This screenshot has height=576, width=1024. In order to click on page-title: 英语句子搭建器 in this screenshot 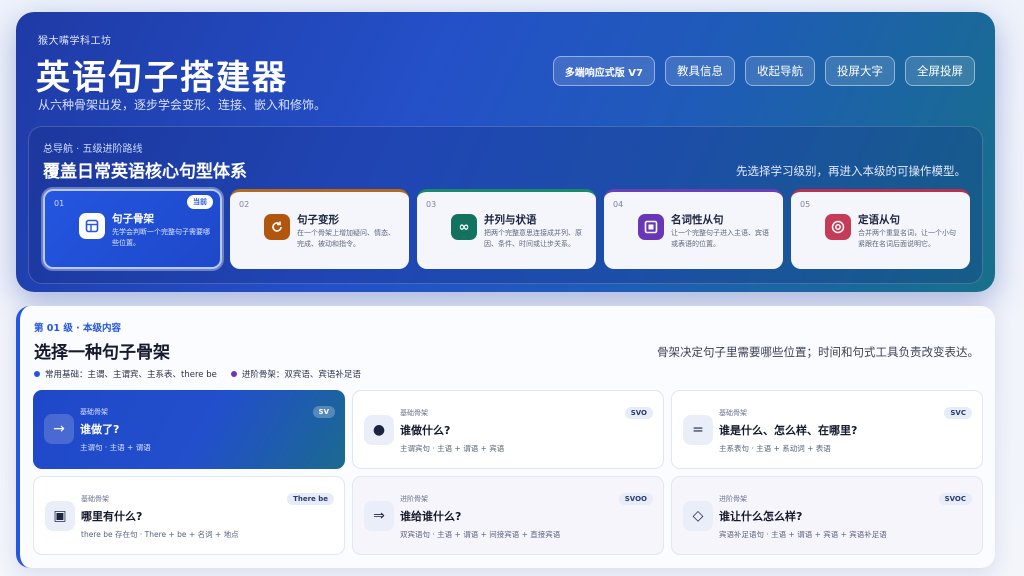, I will do `click(162, 78)`.